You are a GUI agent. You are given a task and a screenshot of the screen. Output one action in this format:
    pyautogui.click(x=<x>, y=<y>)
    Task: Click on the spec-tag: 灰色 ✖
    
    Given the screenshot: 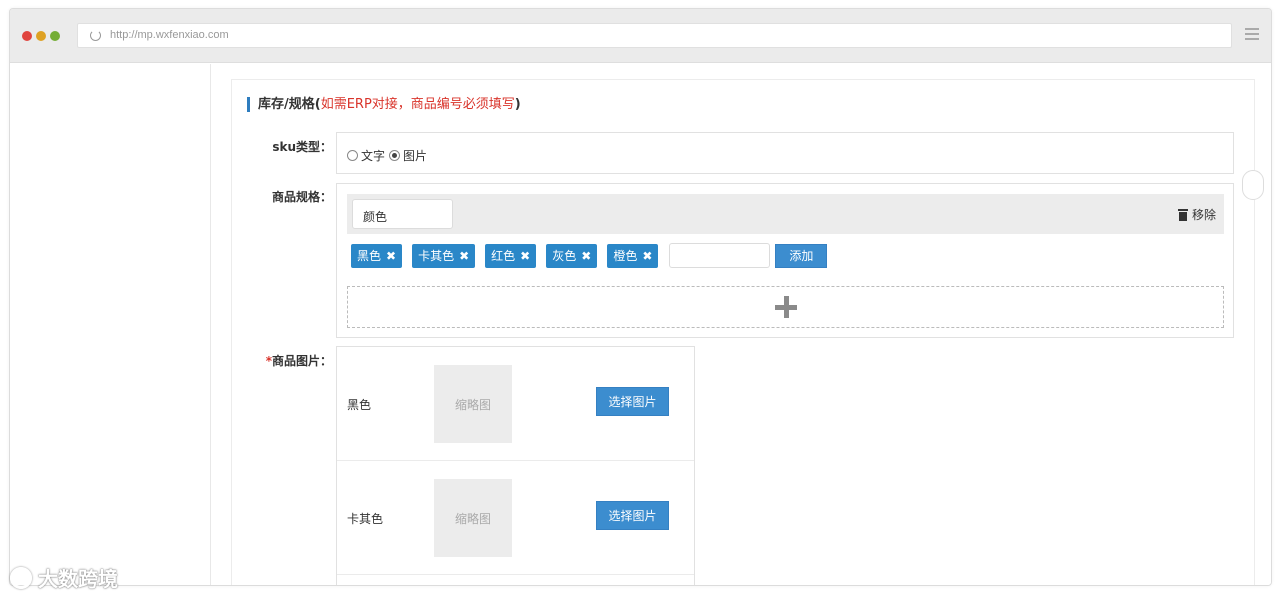 What is the action you would take?
    pyautogui.click(x=572, y=255)
    